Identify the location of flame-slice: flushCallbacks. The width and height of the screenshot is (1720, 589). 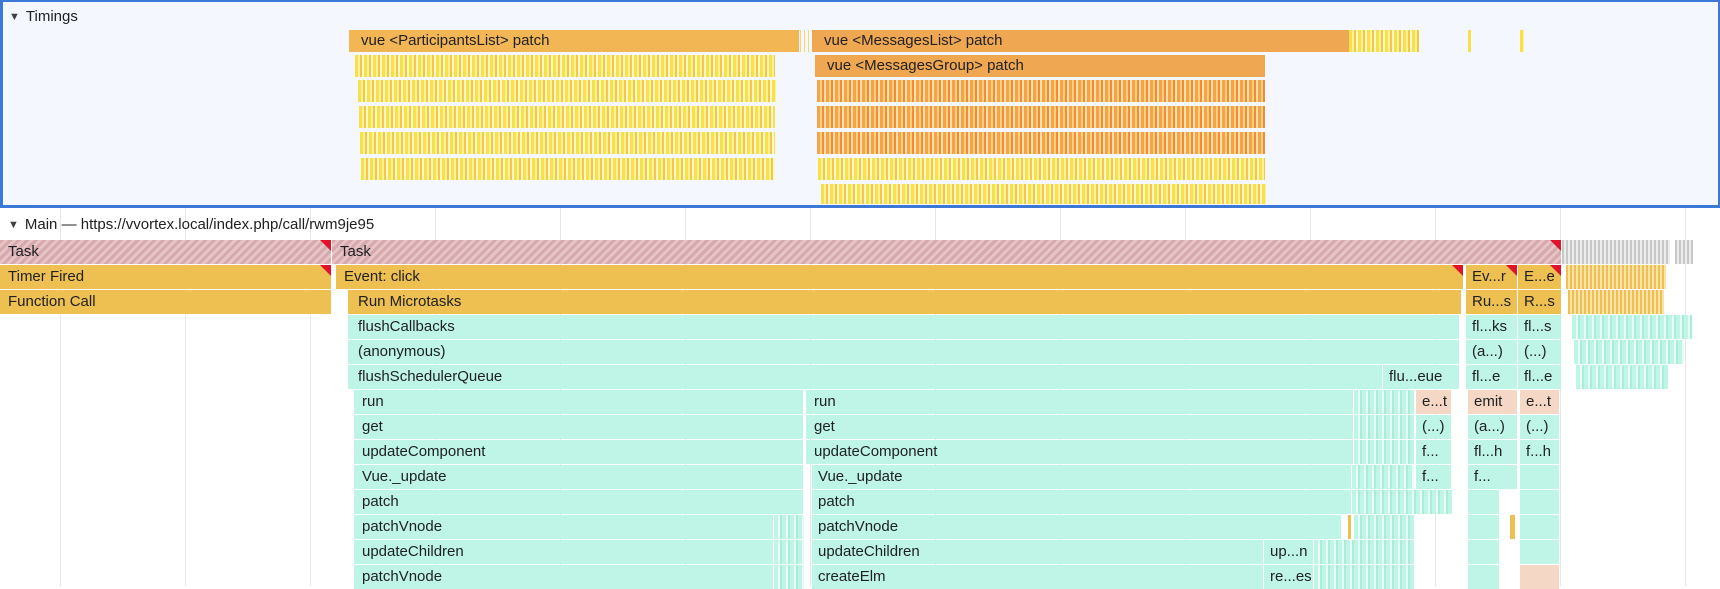
(904, 327).